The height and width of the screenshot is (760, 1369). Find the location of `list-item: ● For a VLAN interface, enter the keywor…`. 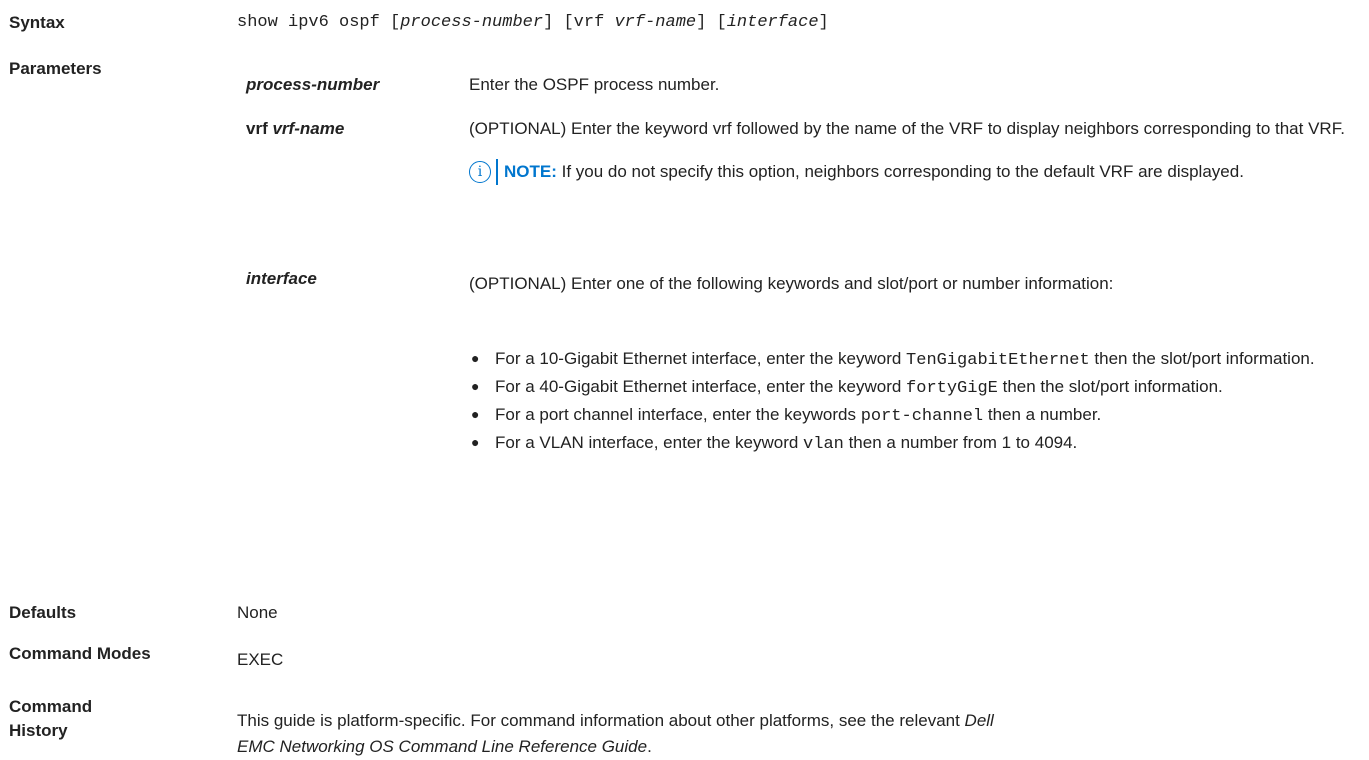

list-item: ● For a VLAN interface, enter the keywor… is located at coordinates (774, 443).